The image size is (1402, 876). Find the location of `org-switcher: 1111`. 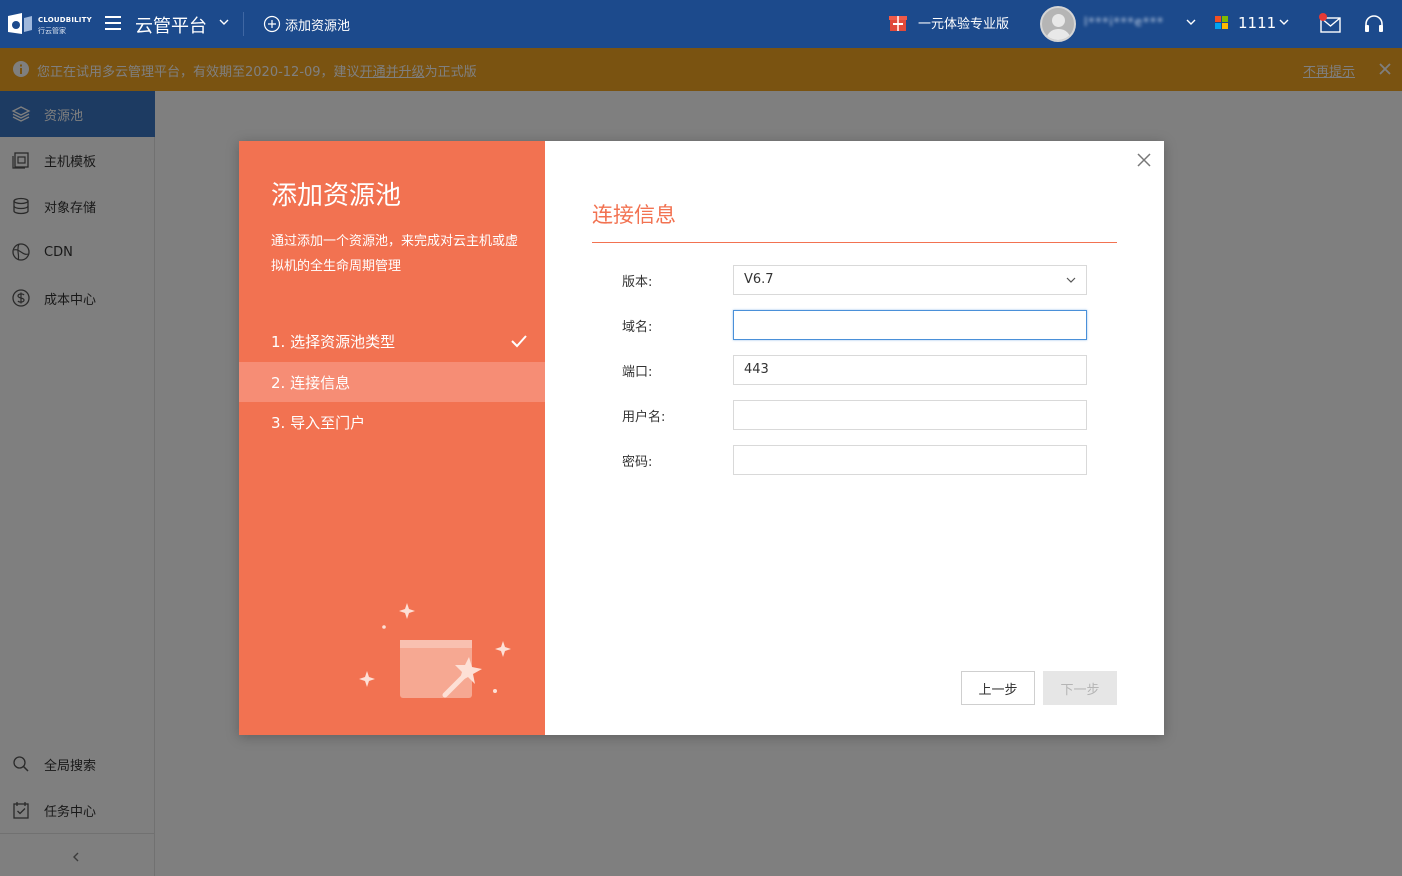

org-switcher: 1111 is located at coordinates (1245, 23).